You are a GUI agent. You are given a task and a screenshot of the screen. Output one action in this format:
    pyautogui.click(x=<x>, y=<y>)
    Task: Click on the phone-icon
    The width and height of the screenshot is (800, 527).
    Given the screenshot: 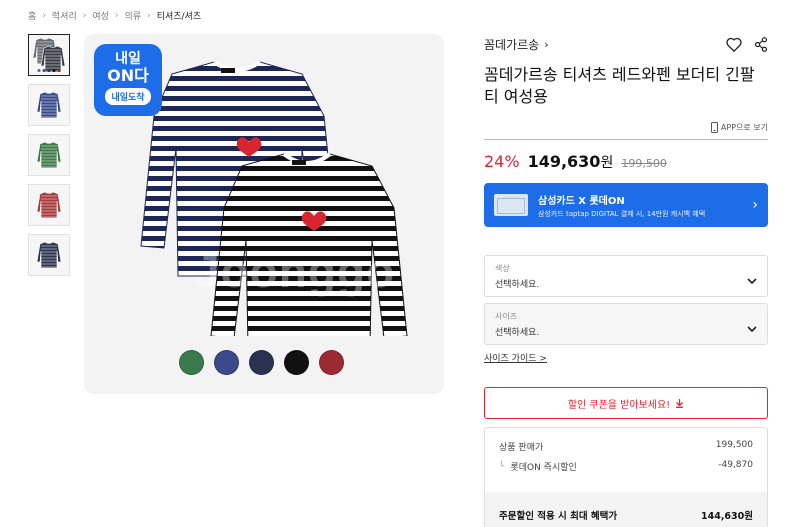 What is the action you would take?
    pyautogui.click(x=714, y=127)
    